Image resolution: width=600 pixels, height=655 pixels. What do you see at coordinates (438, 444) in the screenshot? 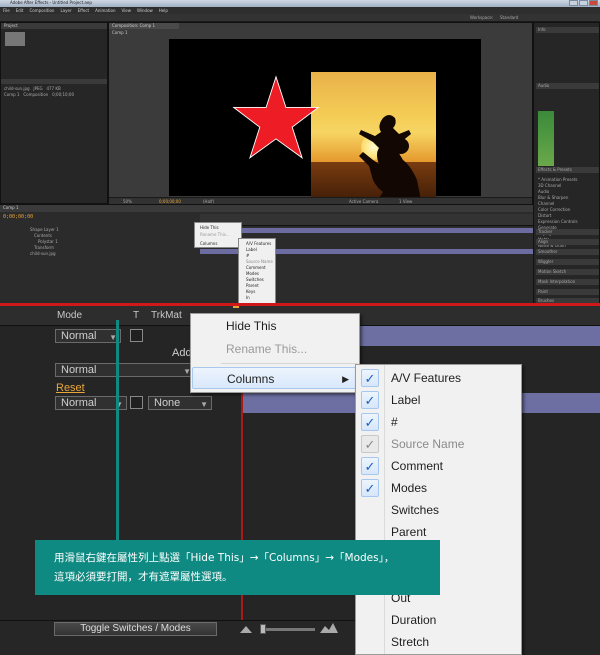
I see `column-source-name: ✓ Source Name` at bounding box center [438, 444].